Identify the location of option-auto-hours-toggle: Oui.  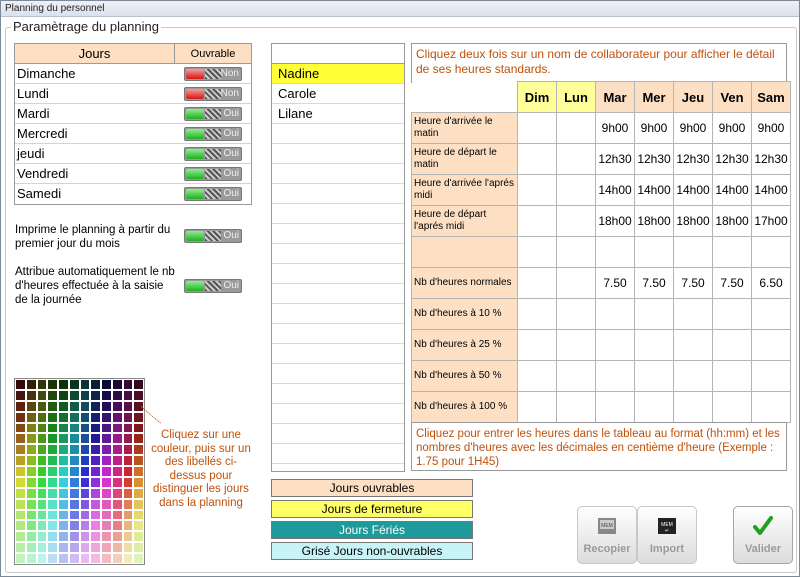
(213, 286).